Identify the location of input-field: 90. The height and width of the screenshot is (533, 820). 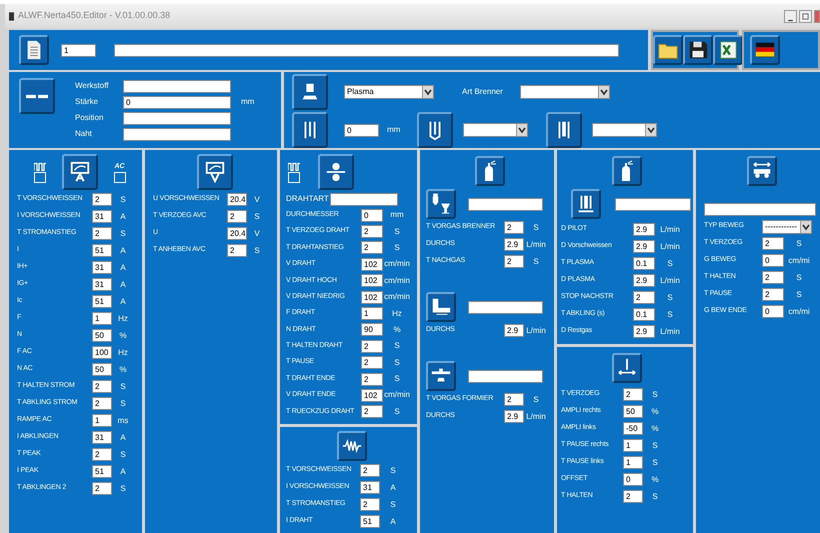
(372, 329).